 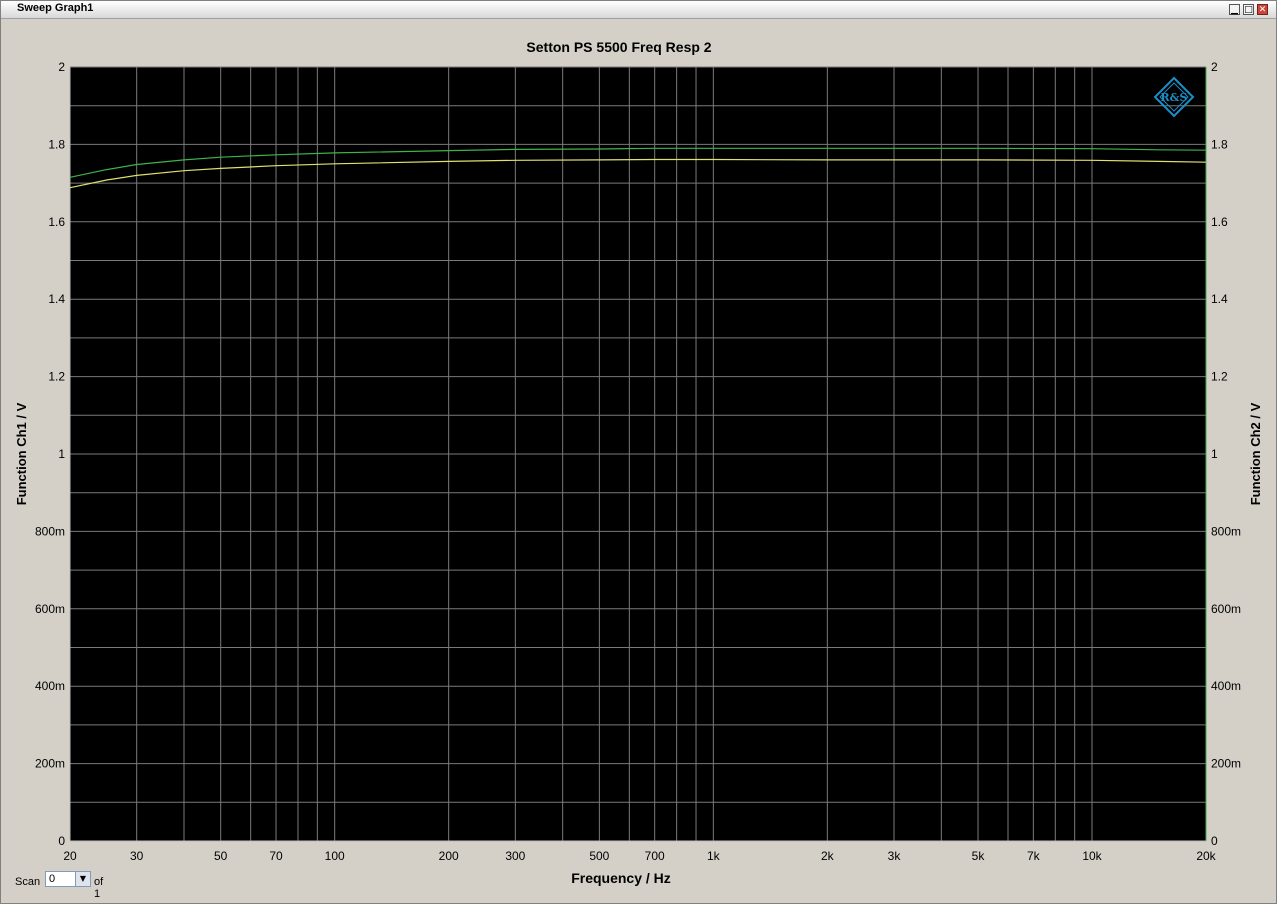 I want to click on y-tick-label-left: 1.6, so click(x=56, y=222).